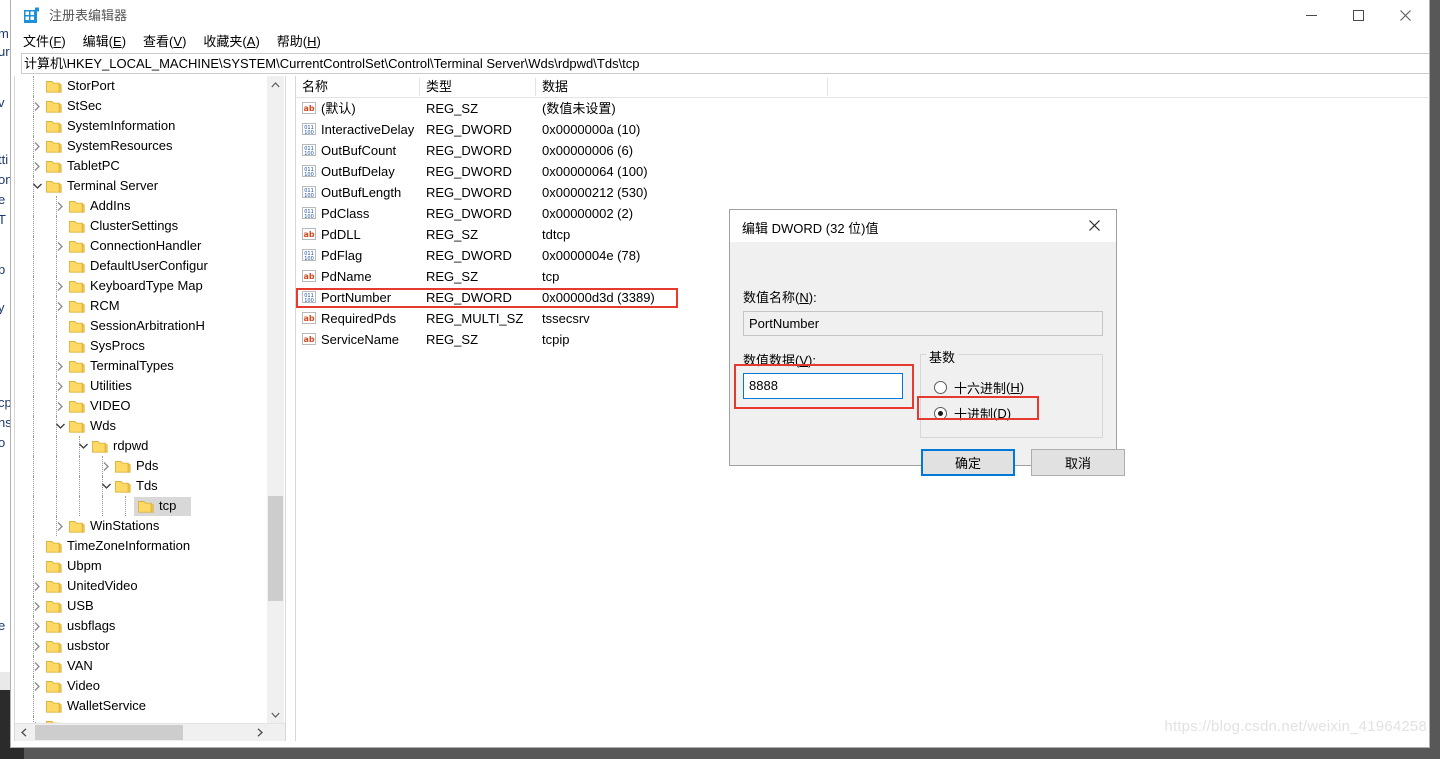 Image resolution: width=1440 pixels, height=759 pixels. What do you see at coordinates (77, 266) in the screenshot?
I see `folder-icon` at bounding box center [77, 266].